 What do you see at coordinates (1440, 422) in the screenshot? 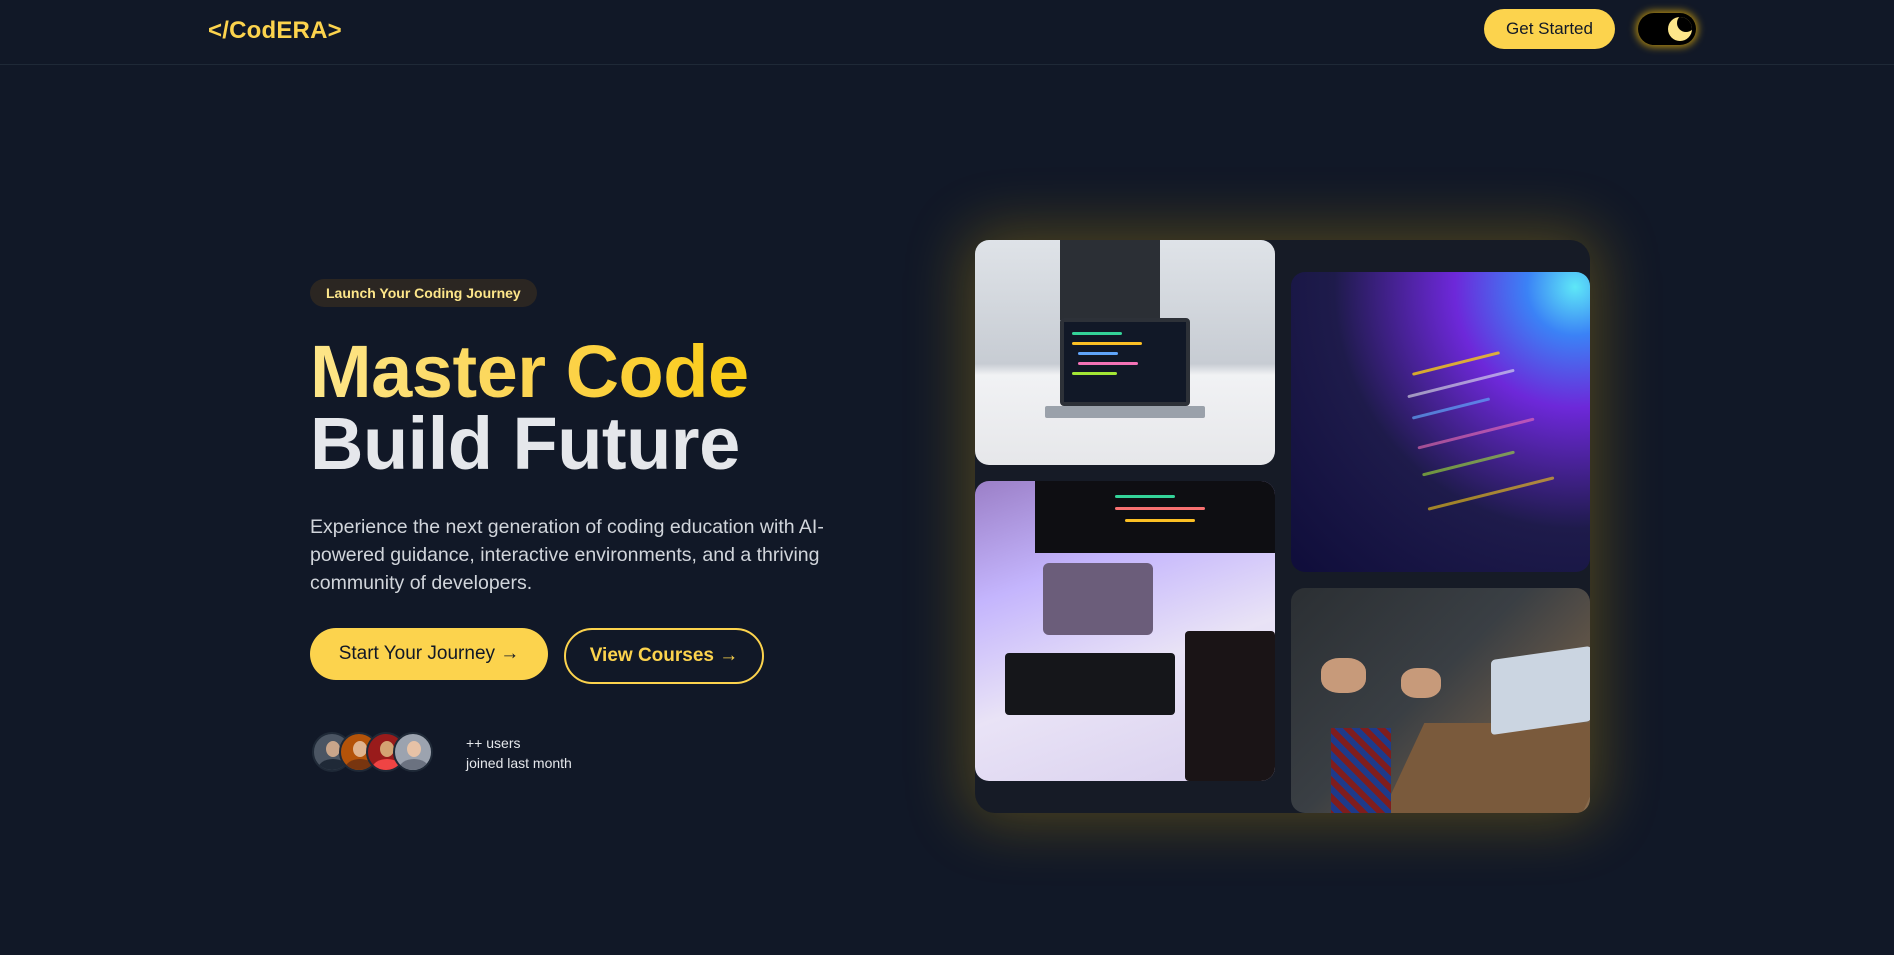
I see `code-on-screen-photo` at bounding box center [1440, 422].